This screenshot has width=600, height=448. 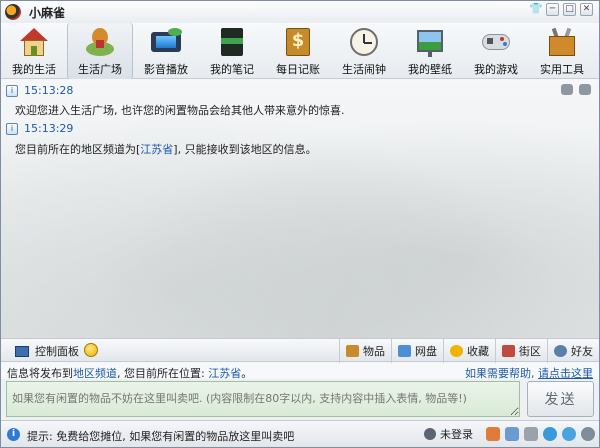 I want to click on login-status: 未登录, so click(x=456, y=434).